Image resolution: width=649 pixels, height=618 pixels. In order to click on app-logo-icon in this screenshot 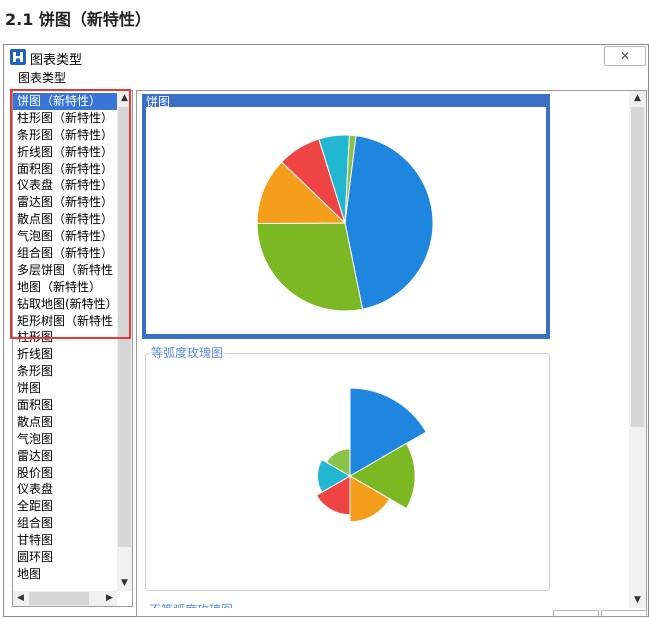, I will do `click(18, 57)`.